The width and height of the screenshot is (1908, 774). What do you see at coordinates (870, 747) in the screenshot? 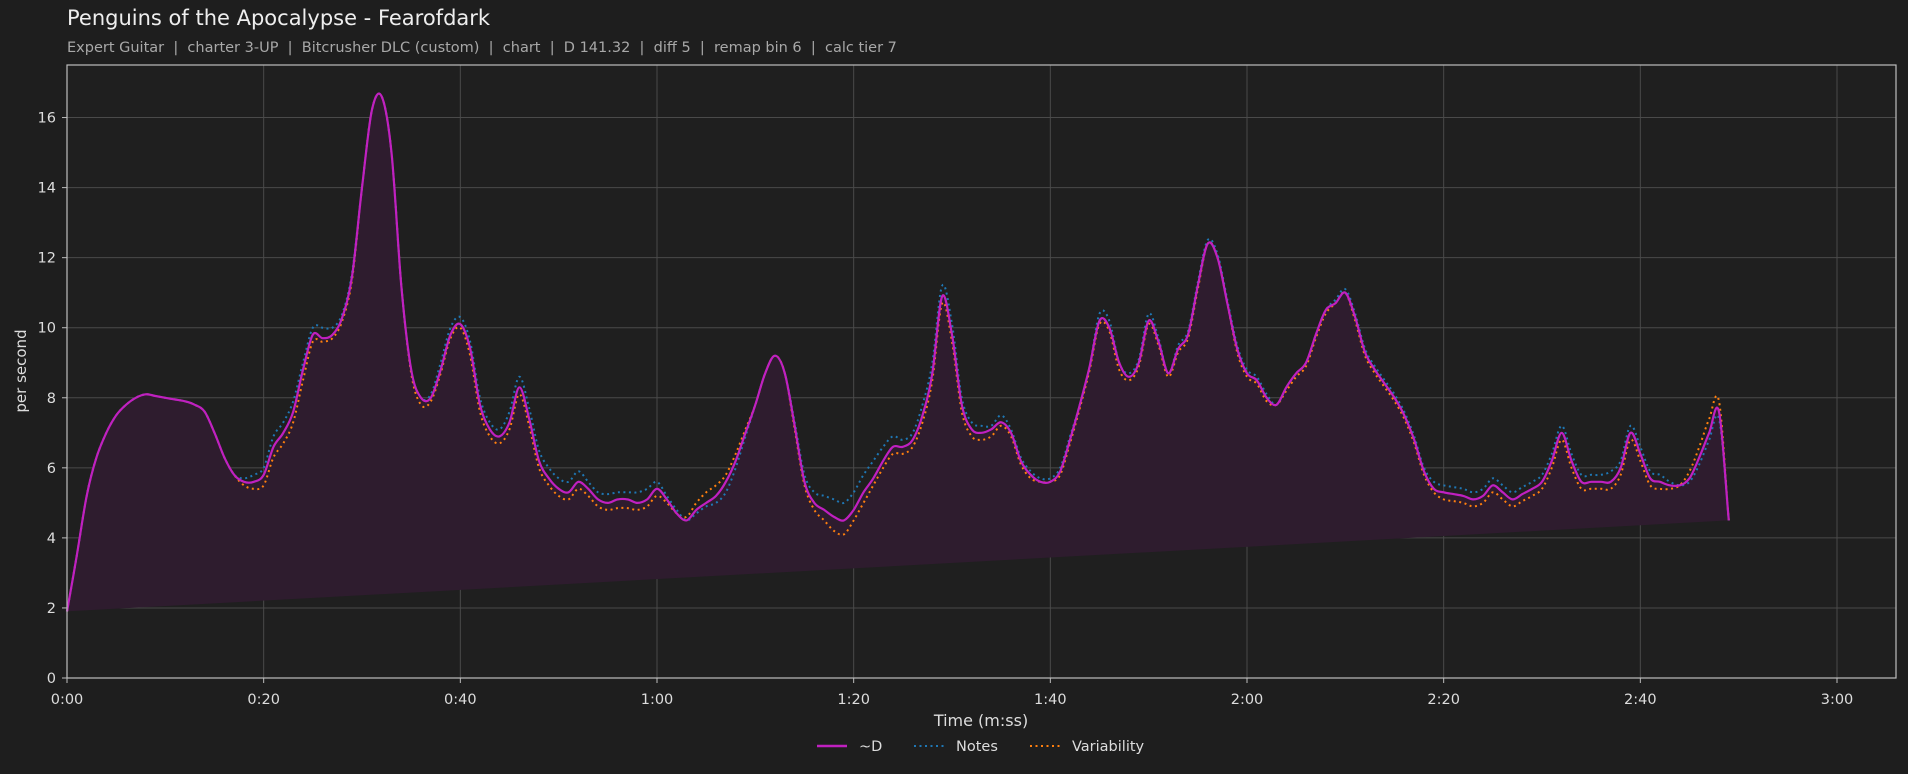
I see `legend-label-d: ~D` at bounding box center [870, 747].